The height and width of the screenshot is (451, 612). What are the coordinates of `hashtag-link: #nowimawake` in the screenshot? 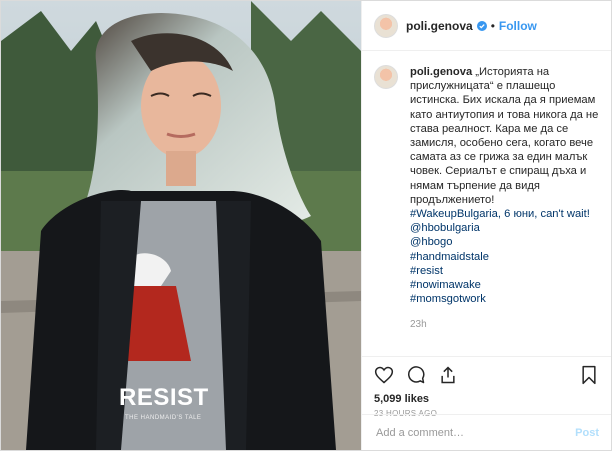 It's located at (504, 285).